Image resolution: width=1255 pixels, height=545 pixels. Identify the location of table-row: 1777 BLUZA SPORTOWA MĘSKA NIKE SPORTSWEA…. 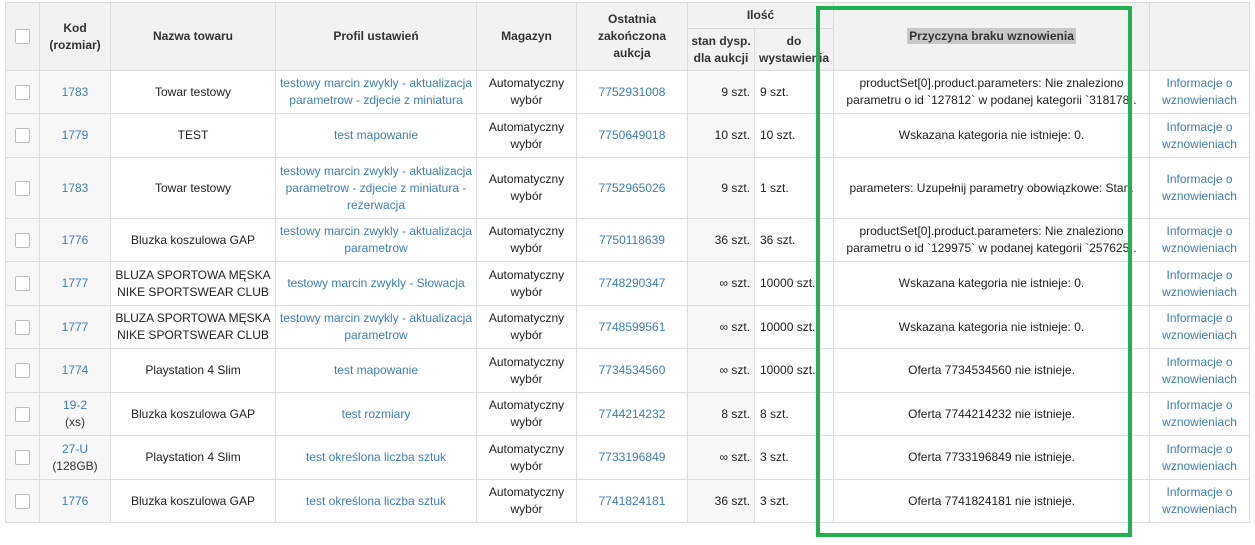
(628, 283).